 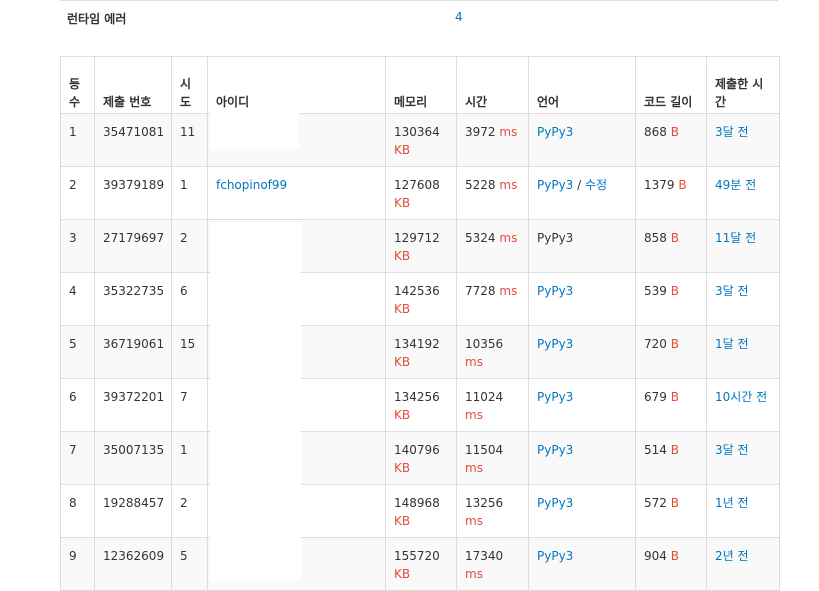 What do you see at coordinates (655, 132) in the screenshot?
I see `code-length-value: 868` at bounding box center [655, 132].